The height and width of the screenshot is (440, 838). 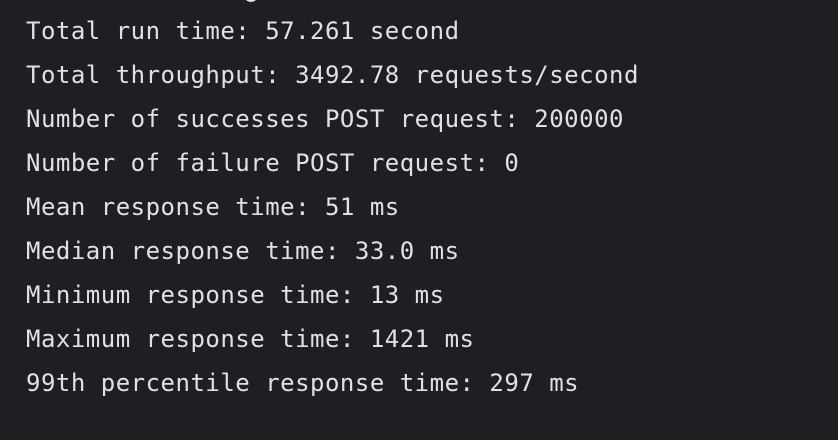 What do you see at coordinates (243, 31) in the screenshot?
I see `total-run-time-line: Total run time: 57.261 second` at bounding box center [243, 31].